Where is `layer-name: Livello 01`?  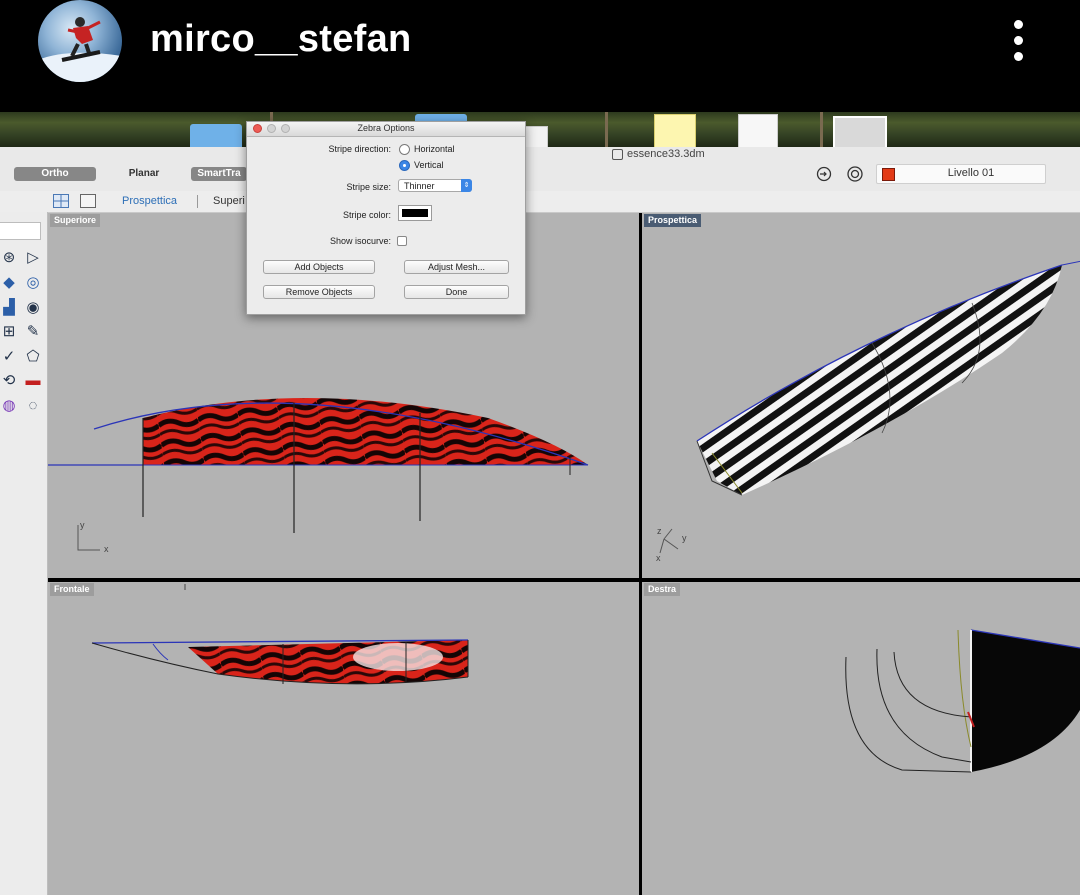
layer-name: Livello 01 is located at coordinates (971, 173).